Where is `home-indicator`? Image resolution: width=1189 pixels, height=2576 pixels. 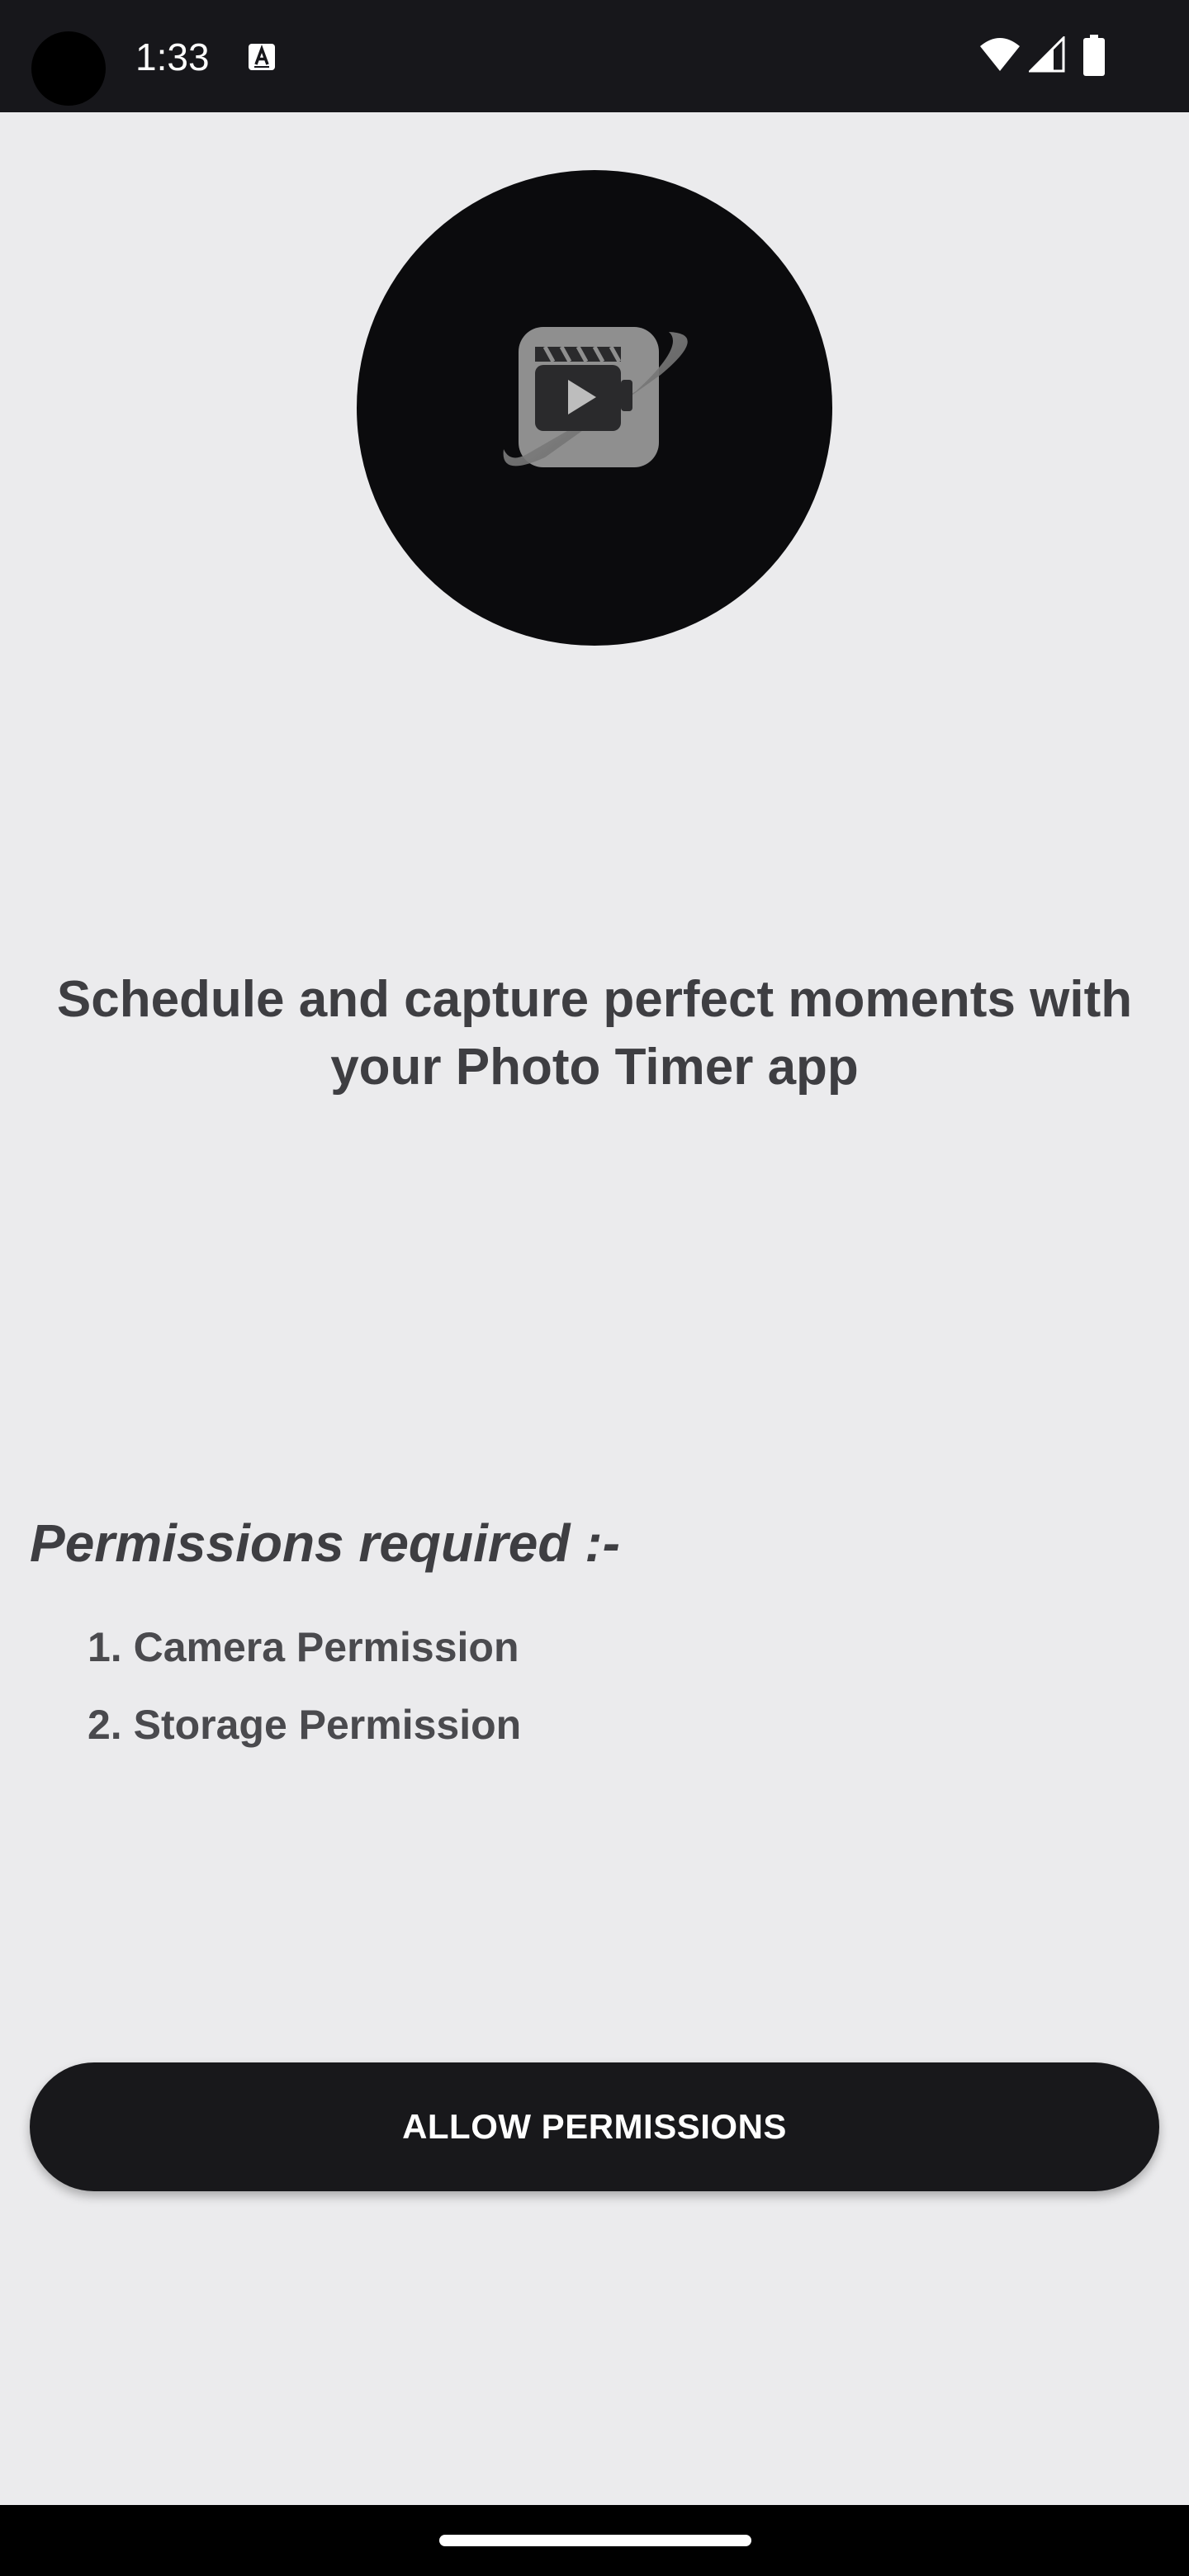 home-indicator is located at coordinates (595, 2540).